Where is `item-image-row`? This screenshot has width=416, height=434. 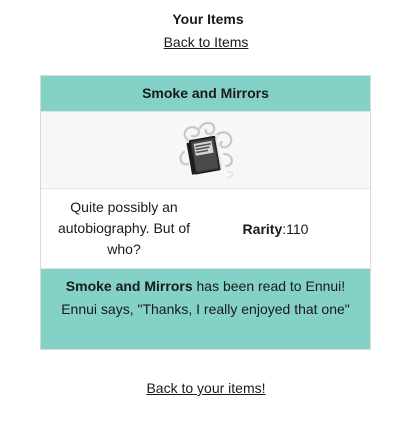 item-image-row is located at coordinates (205, 150).